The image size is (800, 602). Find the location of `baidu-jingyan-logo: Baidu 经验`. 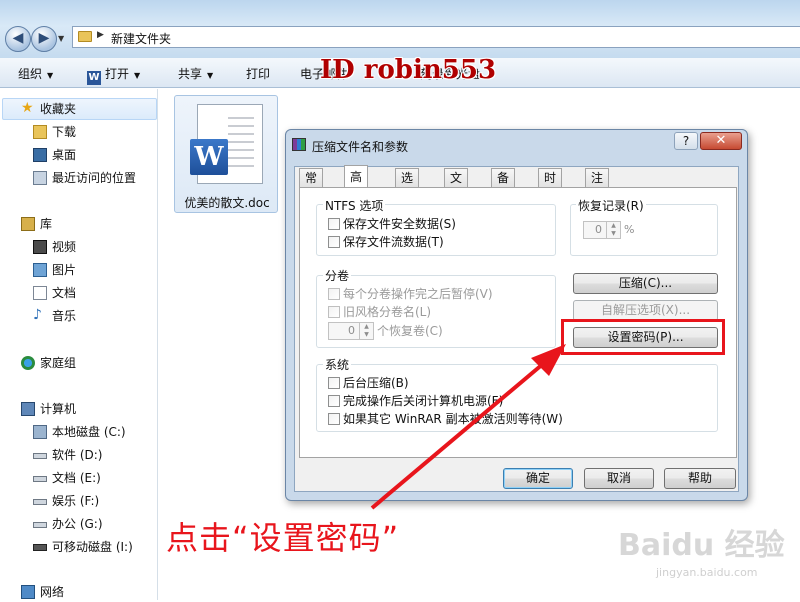

baidu-jingyan-logo: Baidu 经验 is located at coordinates (701, 545).